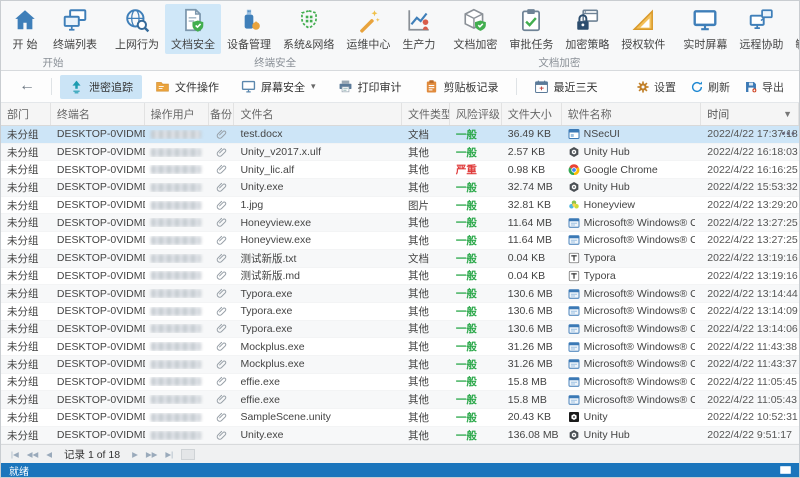  Describe the element at coordinates (761, 29) in the screenshot. I see `ribbon-item-remote-assist: 远程协助` at that location.